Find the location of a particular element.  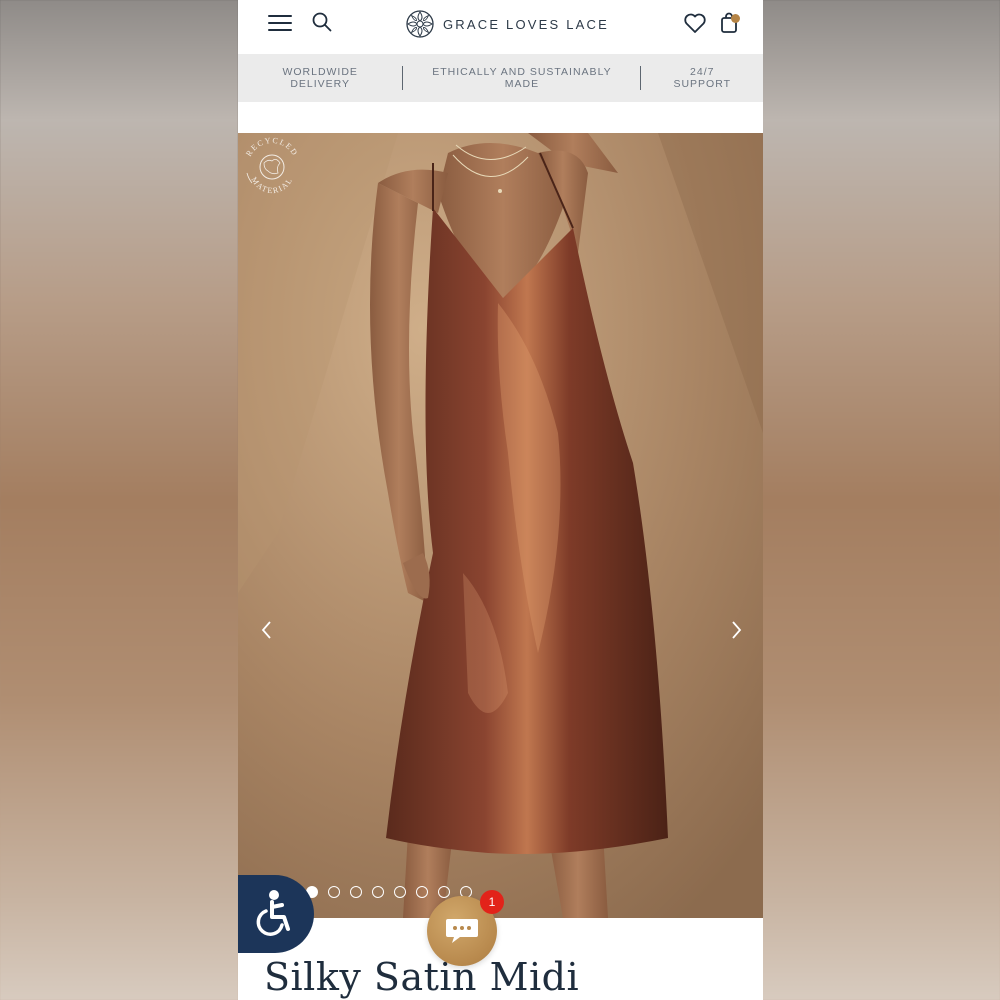

chevron-left-icon is located at coordinates (267, 630).